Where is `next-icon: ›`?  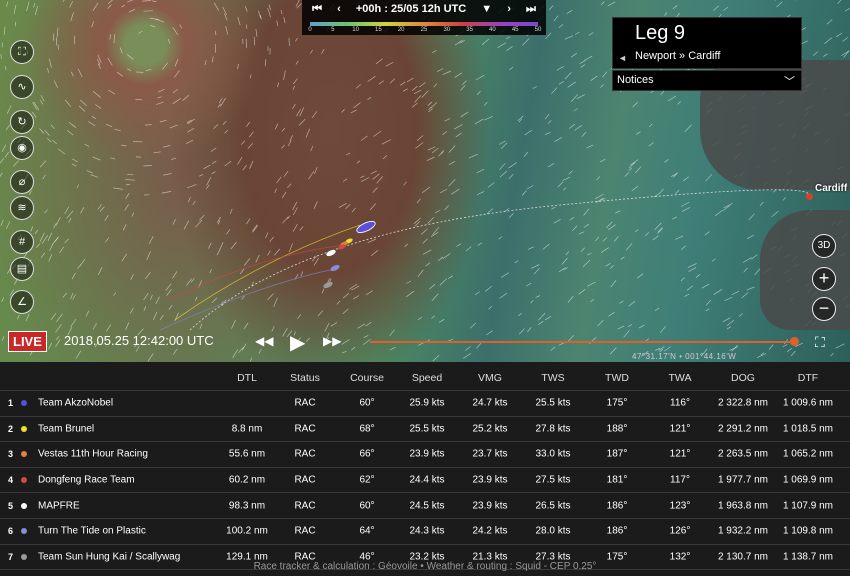
next-icon: › is located at coordinates (509, 9).